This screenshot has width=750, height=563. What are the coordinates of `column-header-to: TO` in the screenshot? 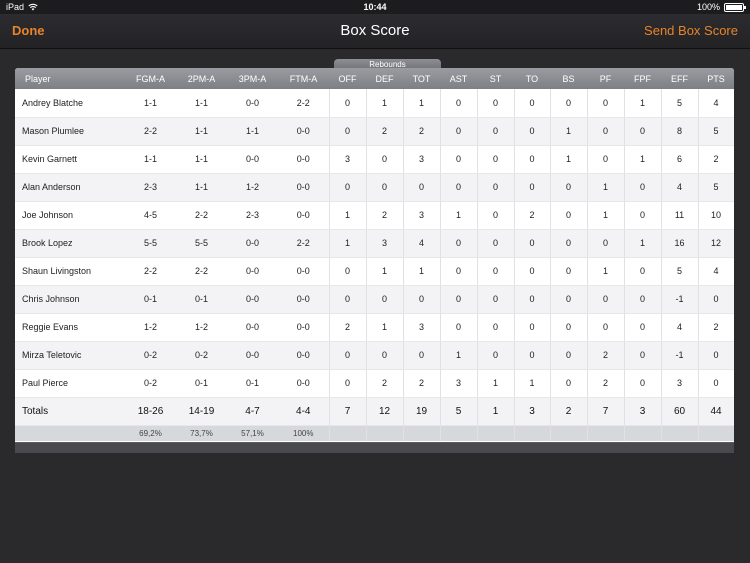 It's located at (532, 78).